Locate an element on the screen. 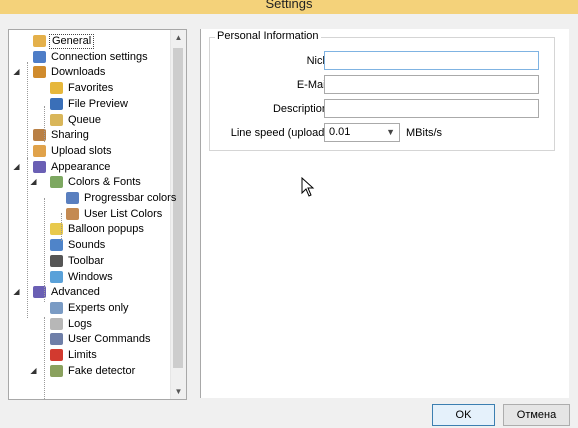 The image size is (578, 428). tree-item-downloads: ◢ Downloads is located at coordinates (89, 72).